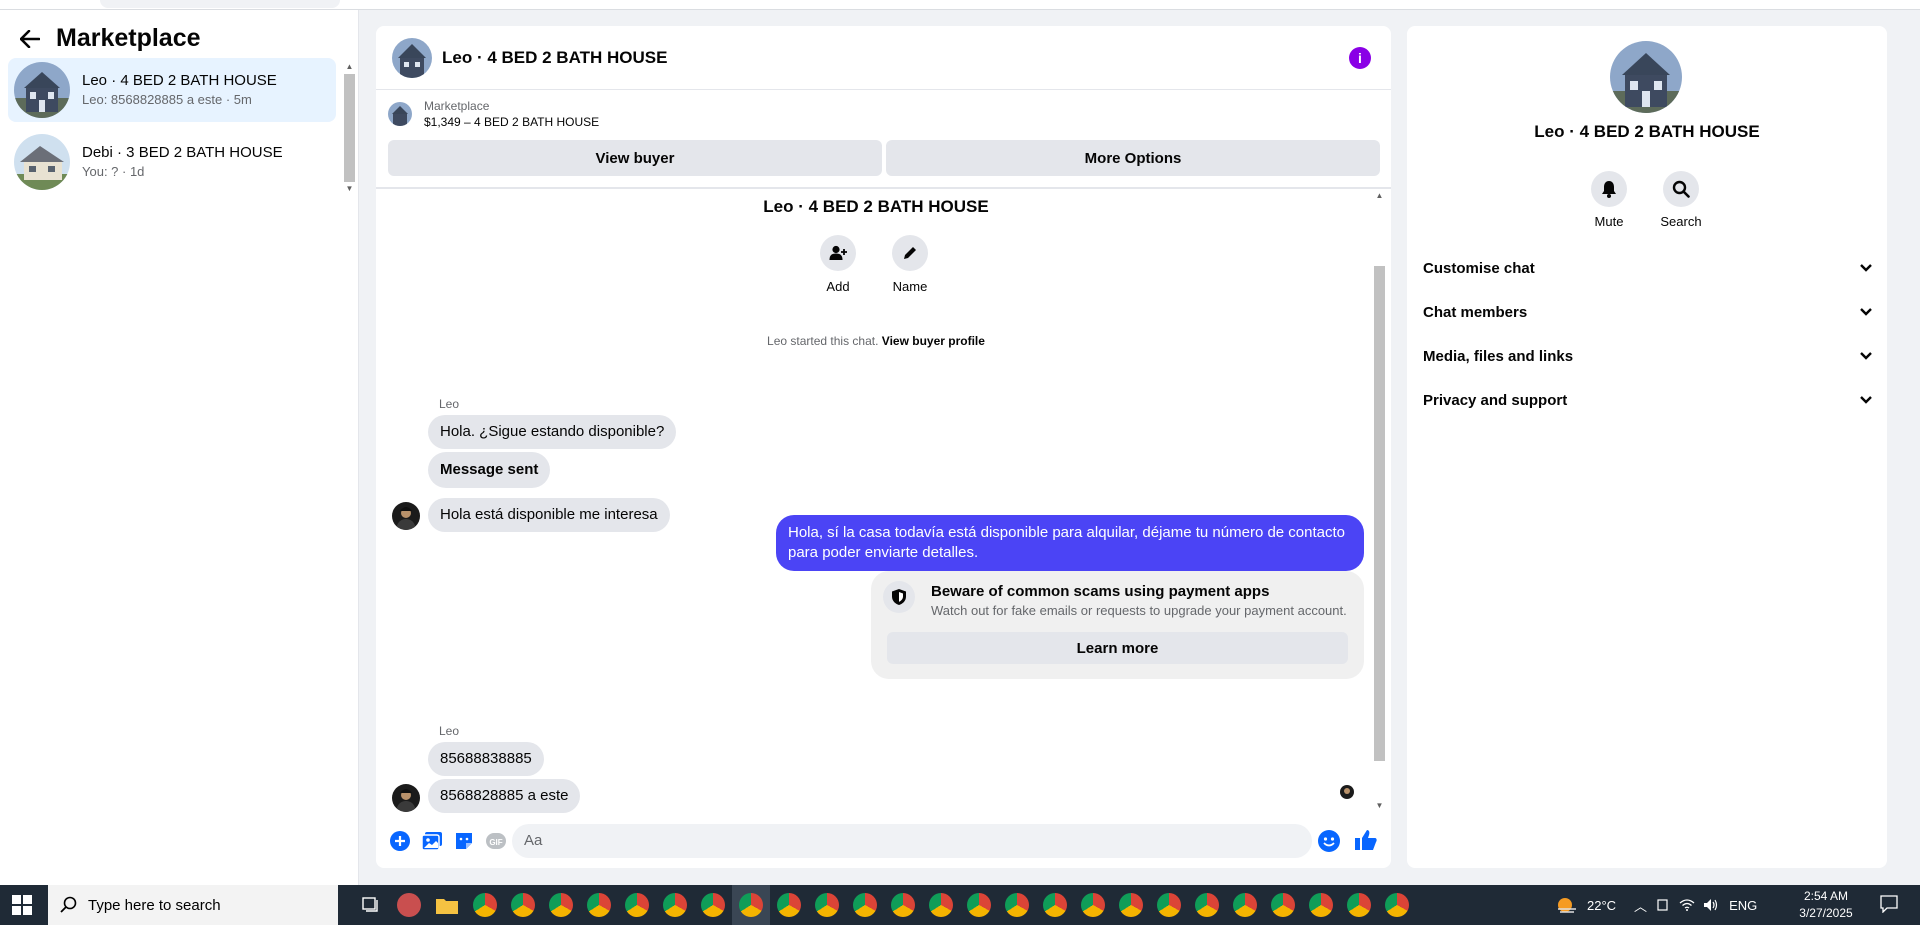  Describe the element at coordinates (1866, 312) in the screenshot. I see `chevron-down-icon` at that location.